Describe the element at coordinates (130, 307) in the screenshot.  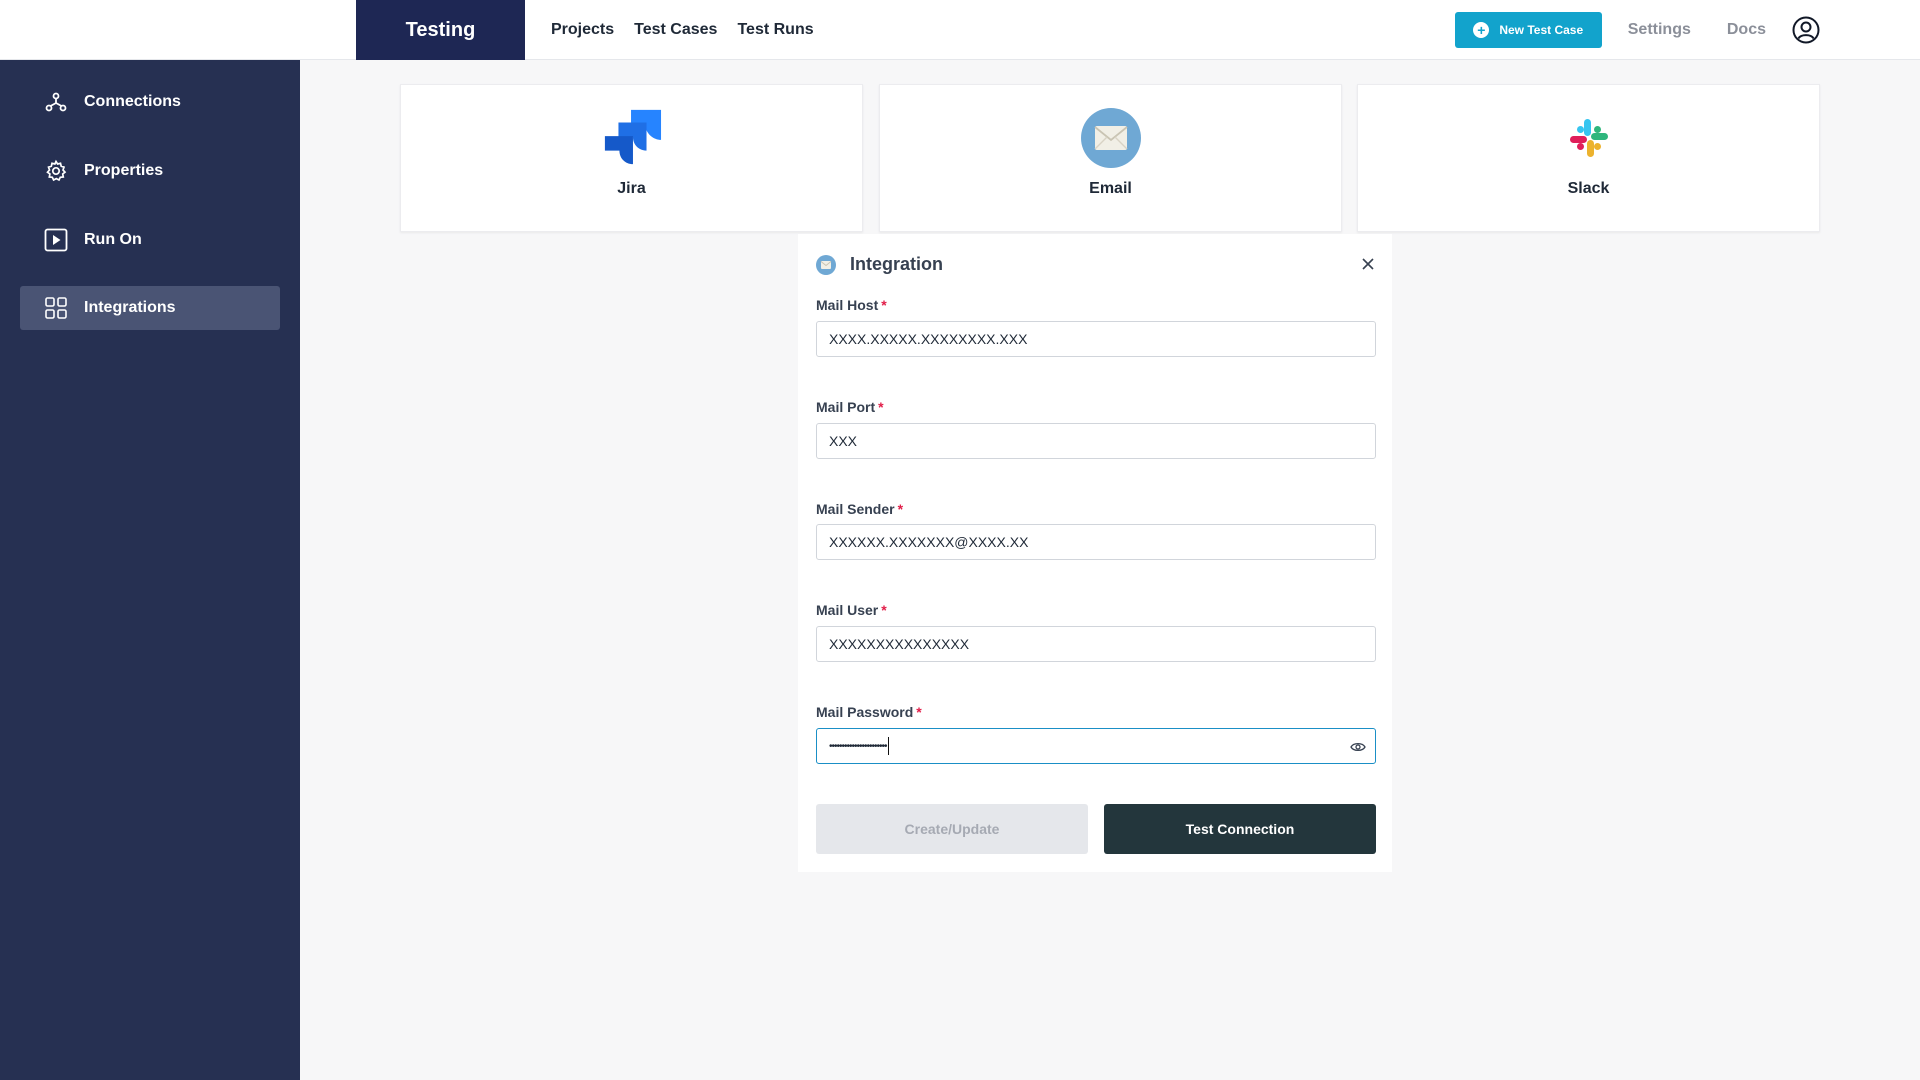
I see `sidebar-item-label: Integrations` at that location.